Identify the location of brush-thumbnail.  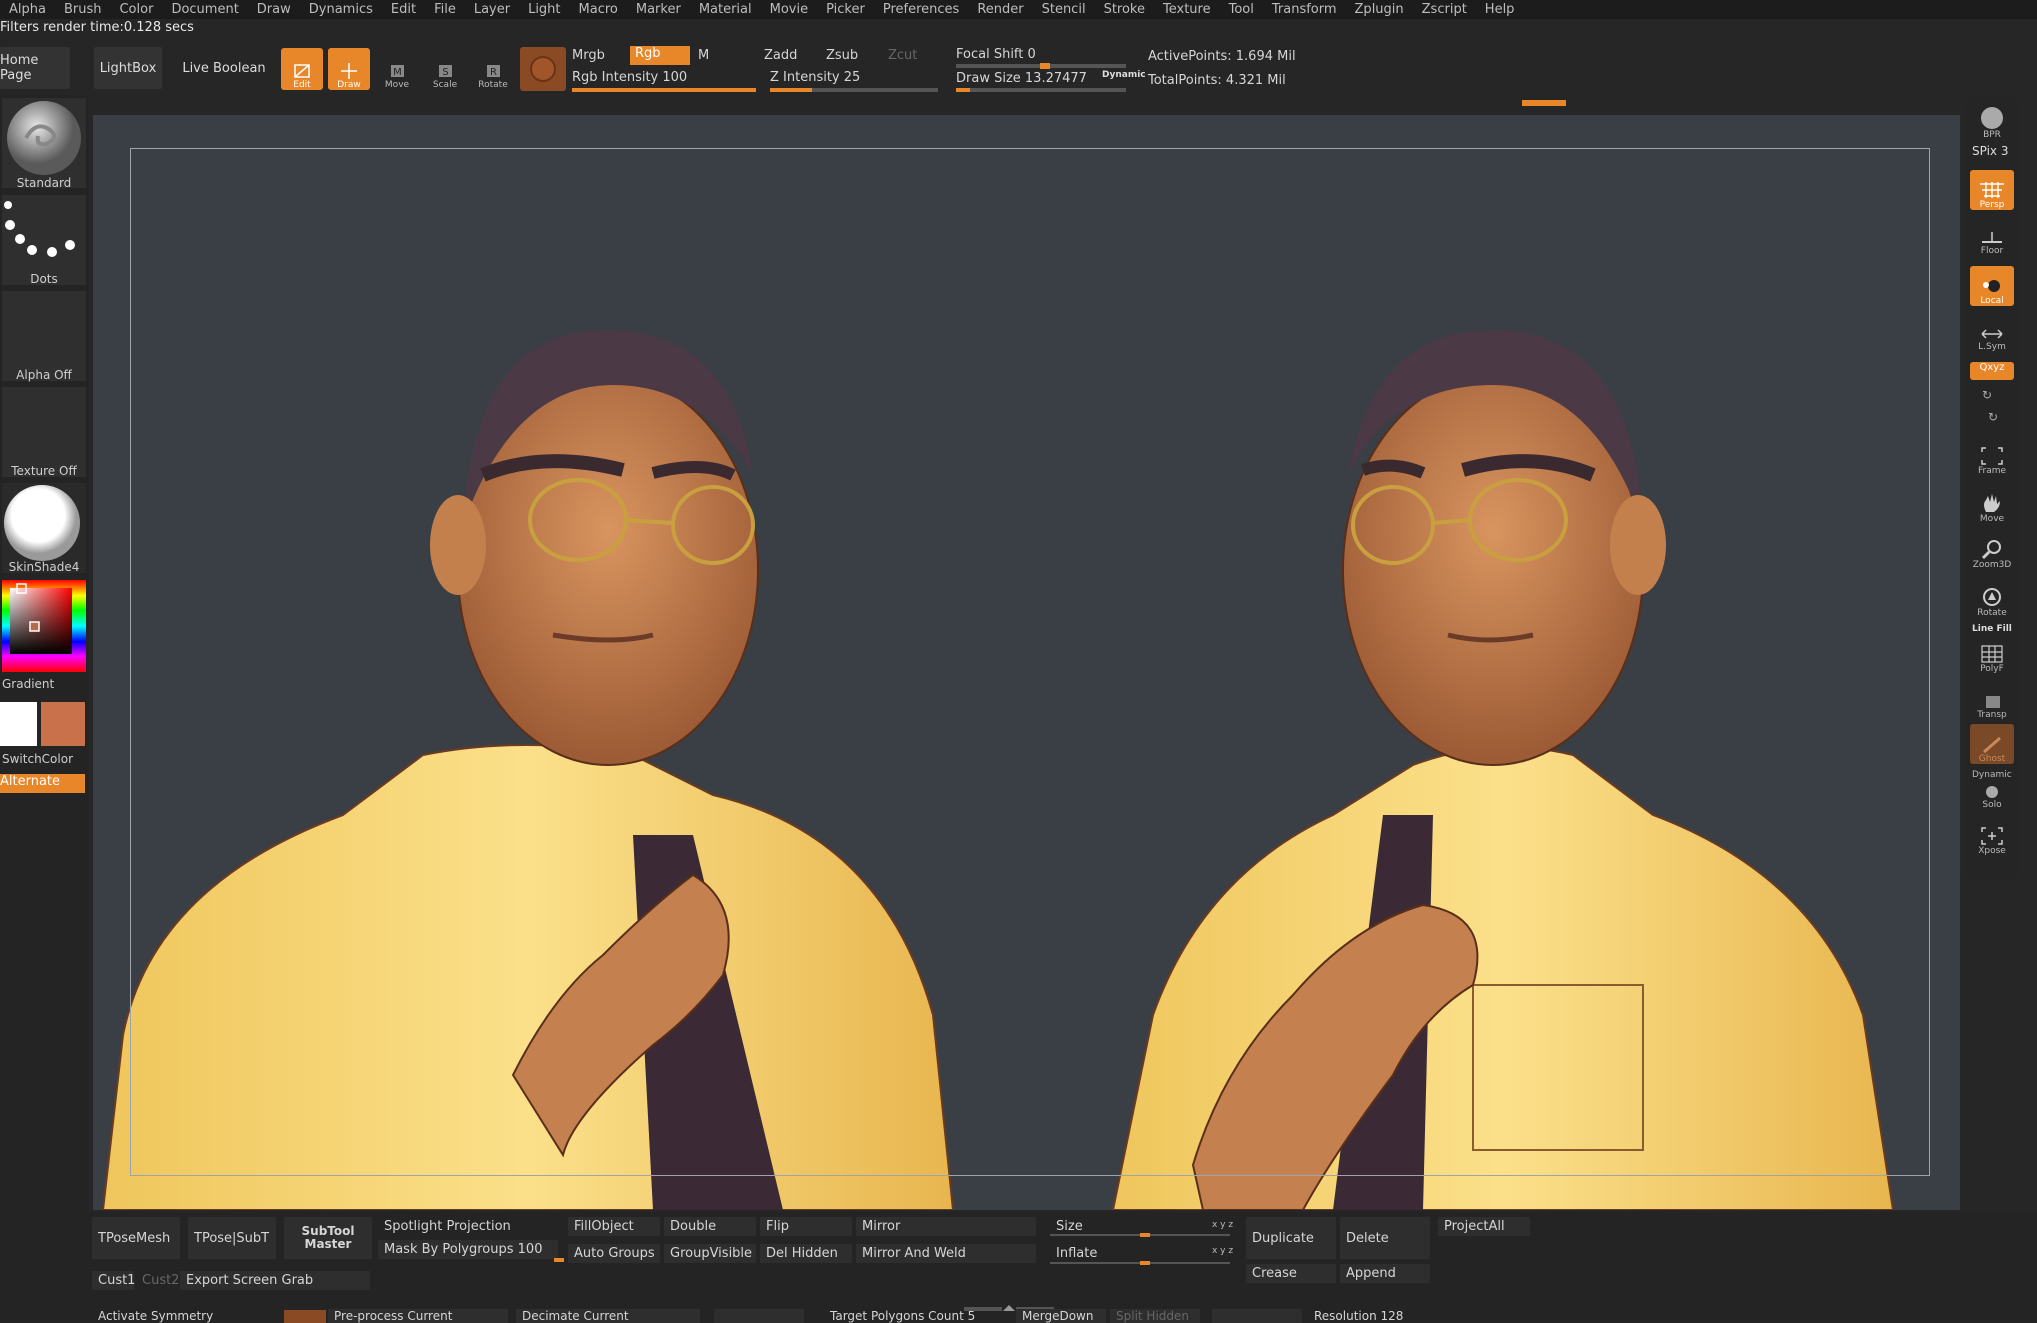
(44, 143).